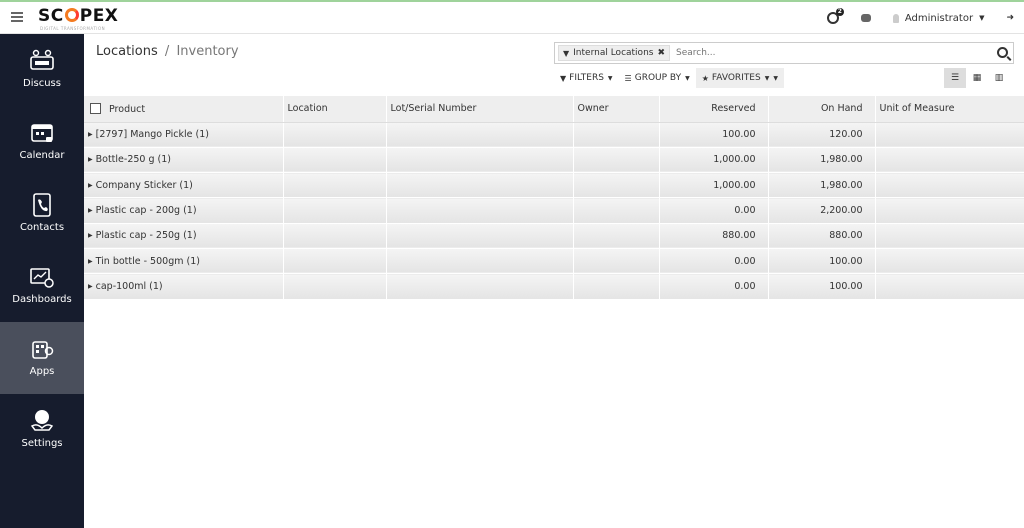  What do you see at coordinates (184, 109) in the screenshot?
I see `column-header-product: Product` at bounding box center [184, 109].